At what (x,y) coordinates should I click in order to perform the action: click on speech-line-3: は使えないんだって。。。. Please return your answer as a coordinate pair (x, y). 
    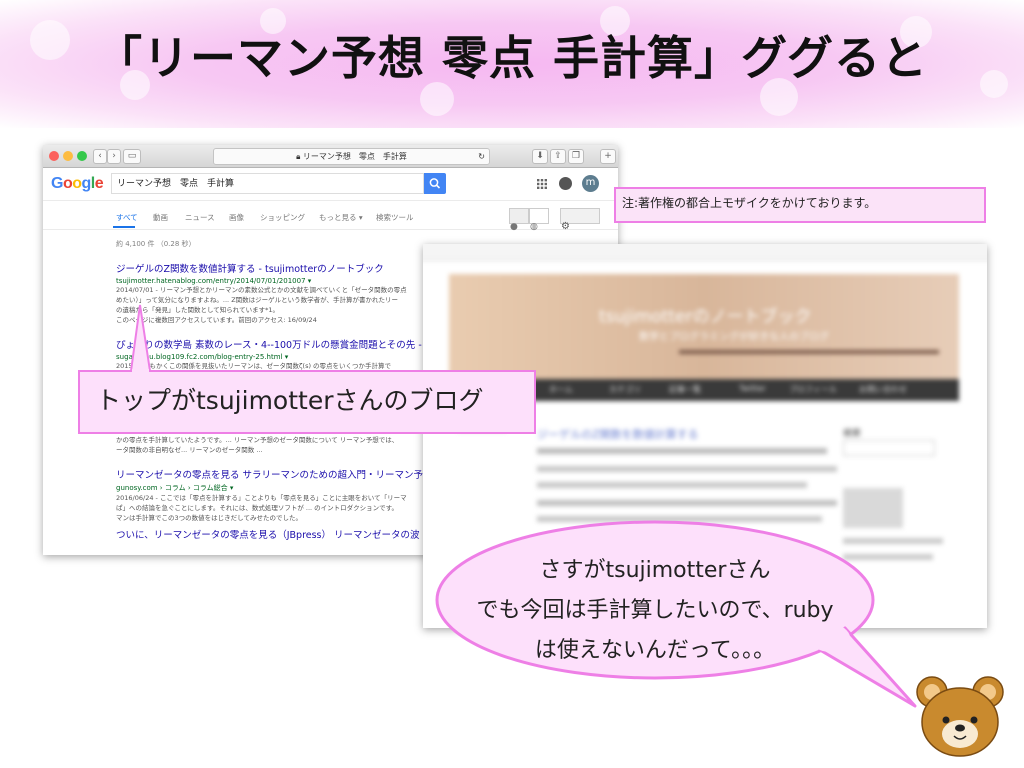
    Looking at the image, I should click on (655, 650).